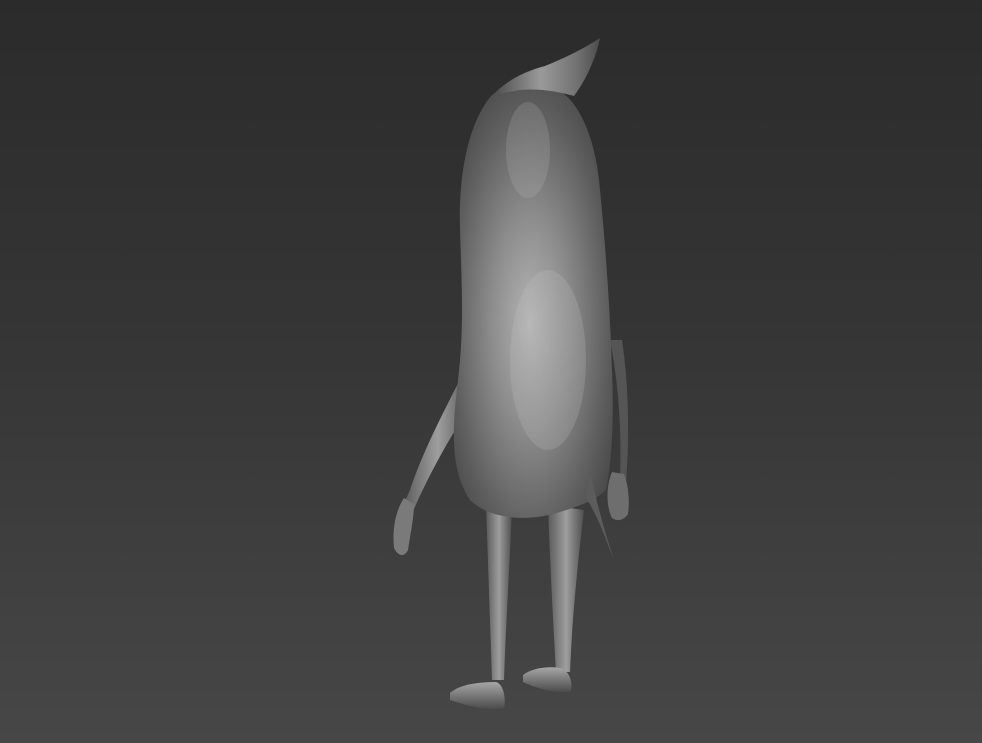 The width and height of the screenshot is (982, 743). What do you see at coordinates (547, 680) in the screenshot?
I see `right-foot` at bounding box center [547, 680].